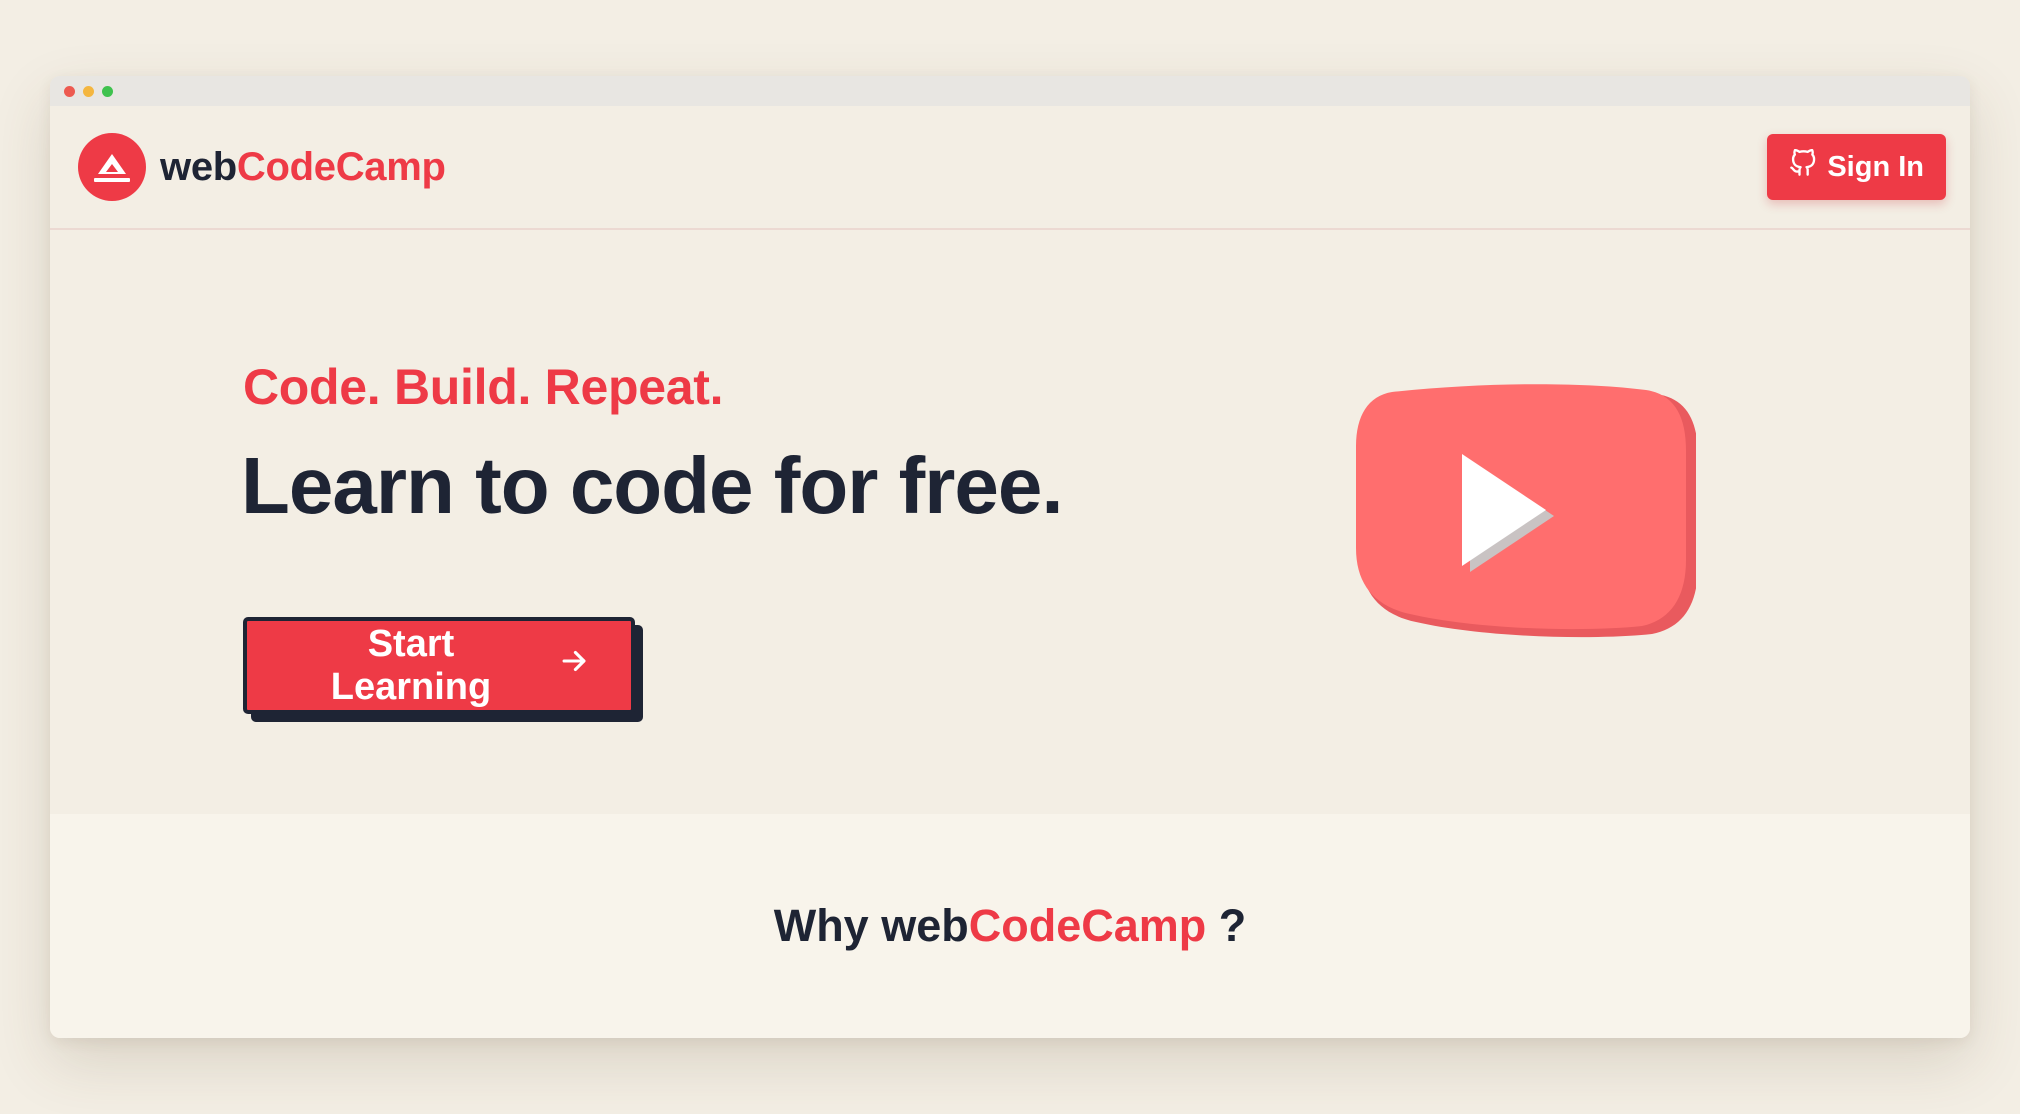 Image resolution: width=2020 pixels, height=1114 pixels. What do you see at coordinates (69, 91) in the screenshot?
I see `close-window-dot` at bounding box center [69, 91].